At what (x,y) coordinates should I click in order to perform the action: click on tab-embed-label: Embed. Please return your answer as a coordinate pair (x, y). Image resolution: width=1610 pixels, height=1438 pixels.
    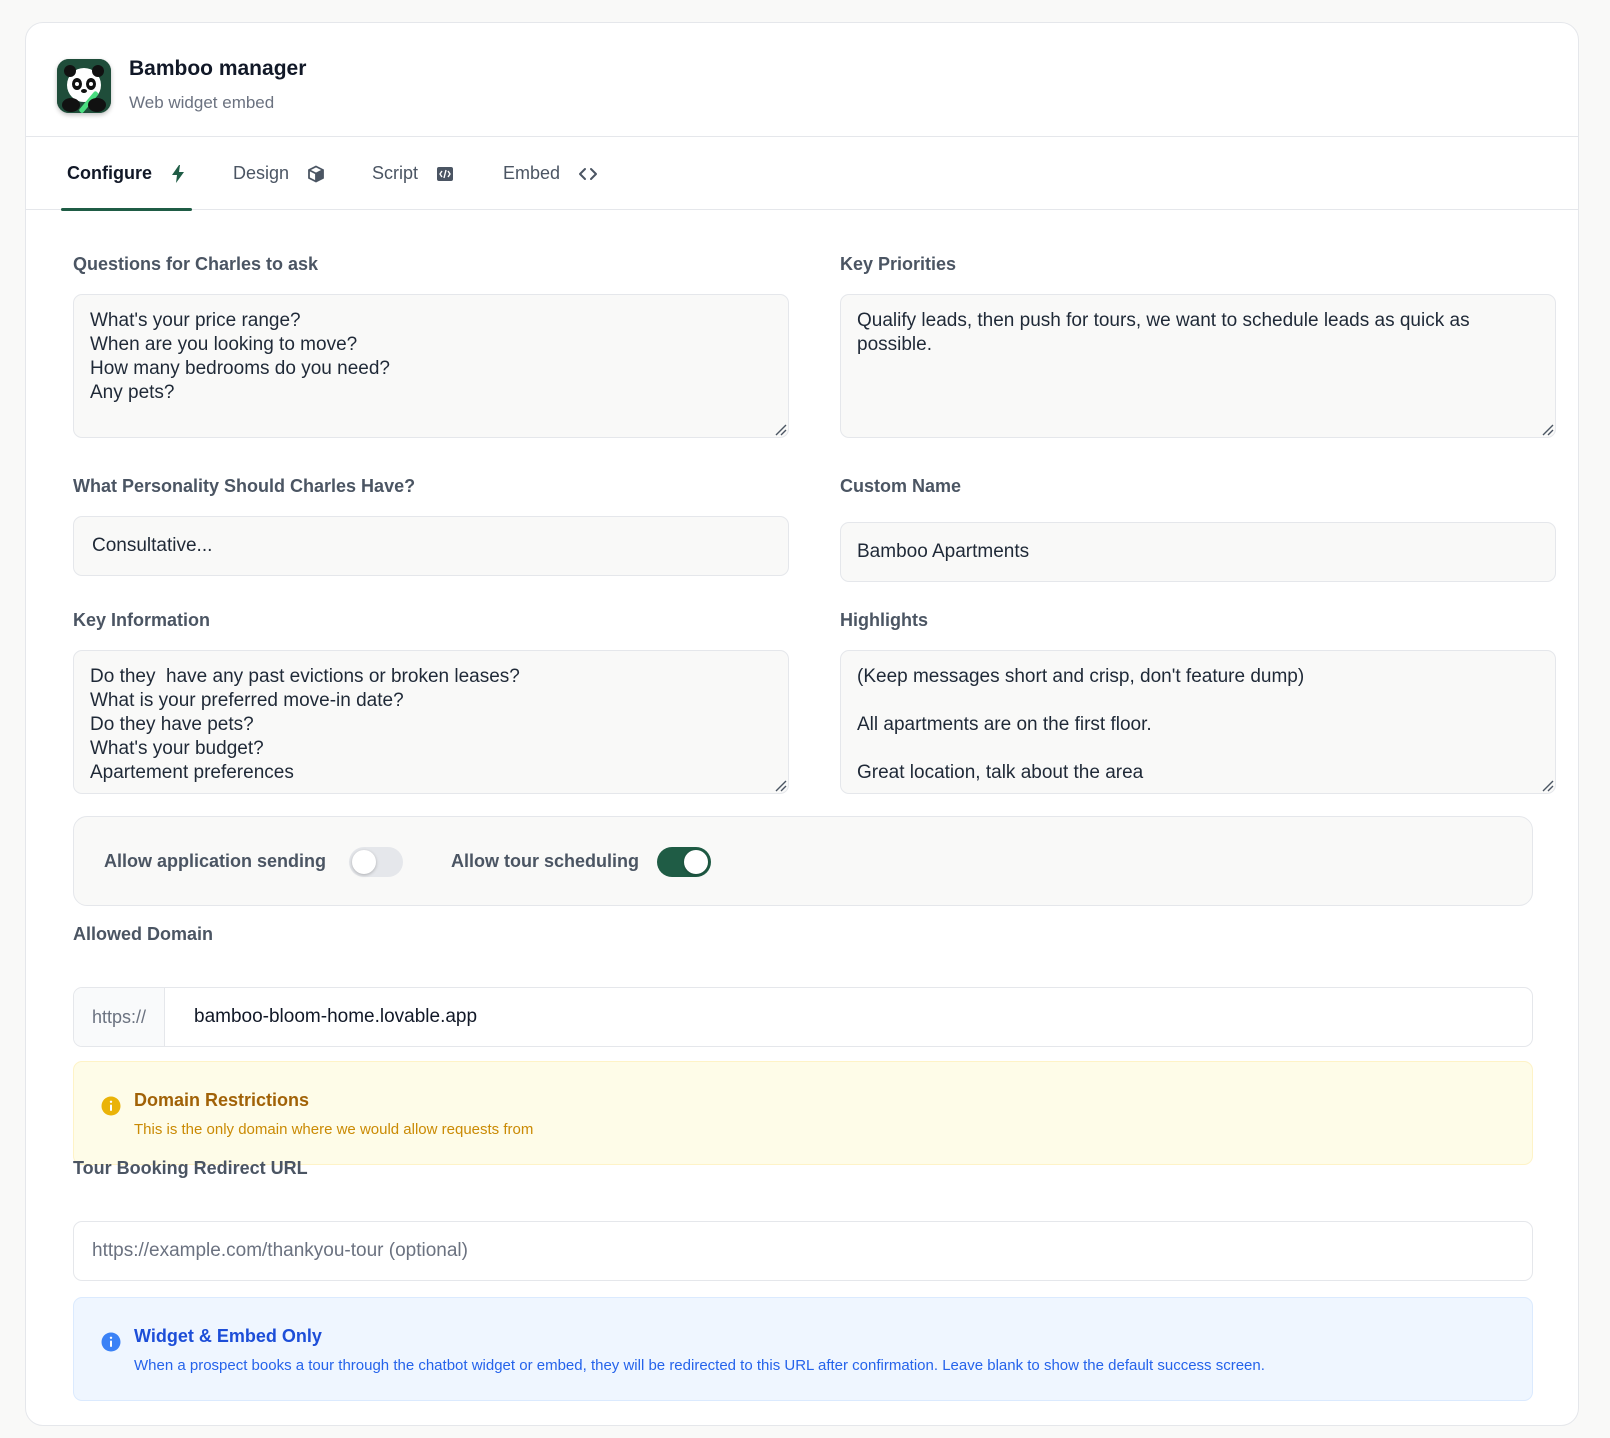
    Looking at the image, I should click on (532, 173).